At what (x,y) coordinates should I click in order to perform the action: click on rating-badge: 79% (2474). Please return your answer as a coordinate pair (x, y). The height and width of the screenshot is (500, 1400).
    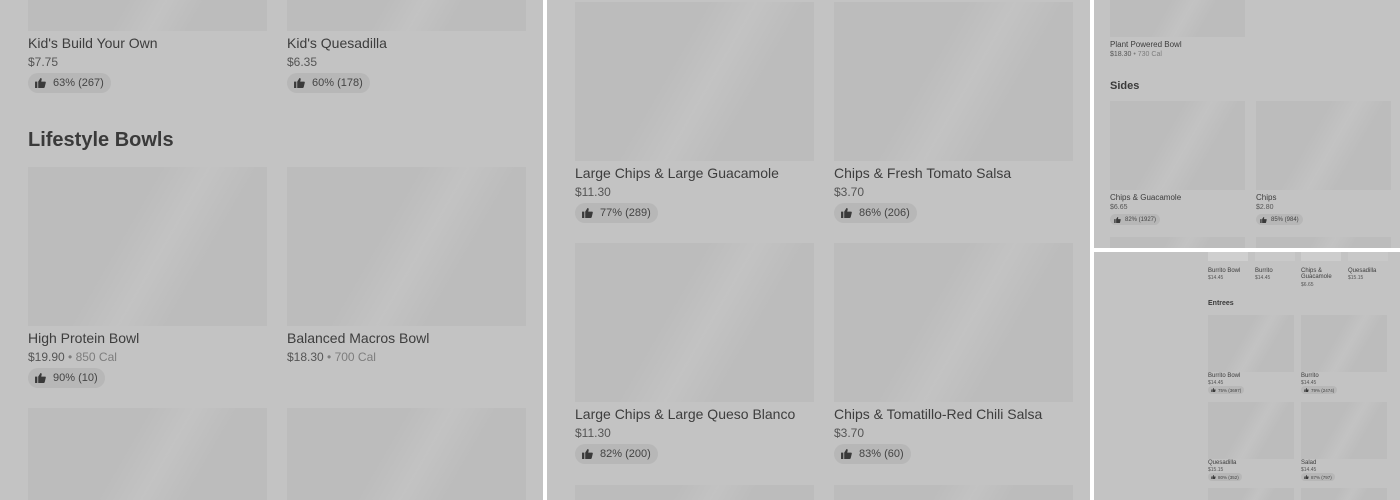
    Looking at the image, I should click on (1319, 390).